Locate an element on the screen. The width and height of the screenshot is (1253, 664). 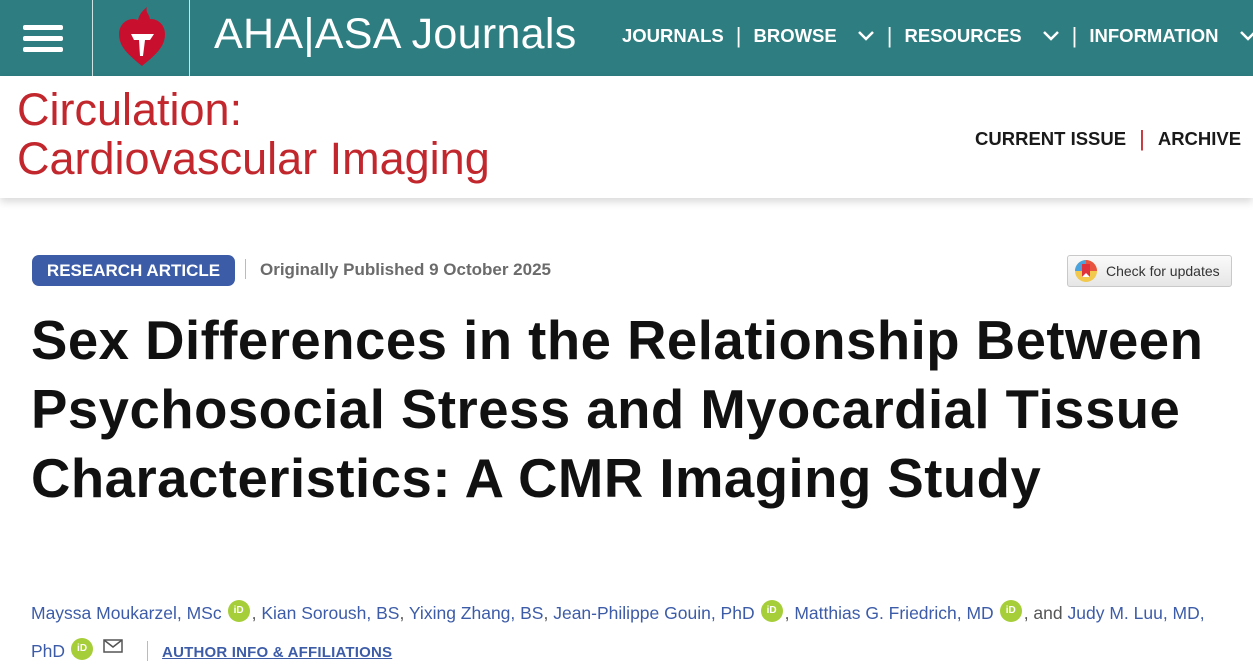
menu-button is located at coordinates (46, 38).